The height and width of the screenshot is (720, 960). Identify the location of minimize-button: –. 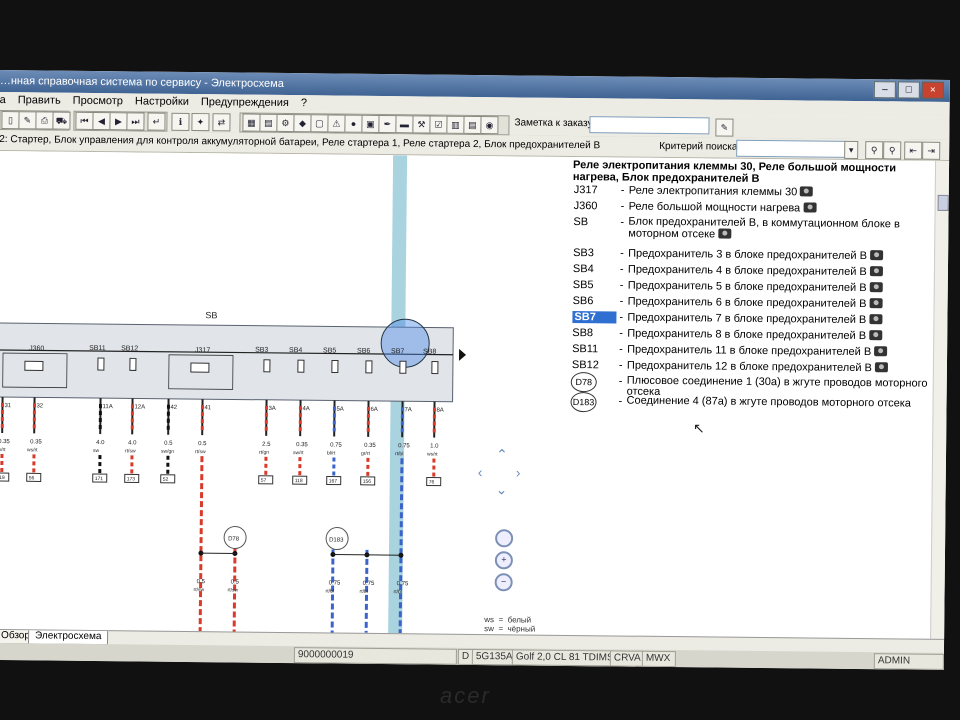
(884, 90).